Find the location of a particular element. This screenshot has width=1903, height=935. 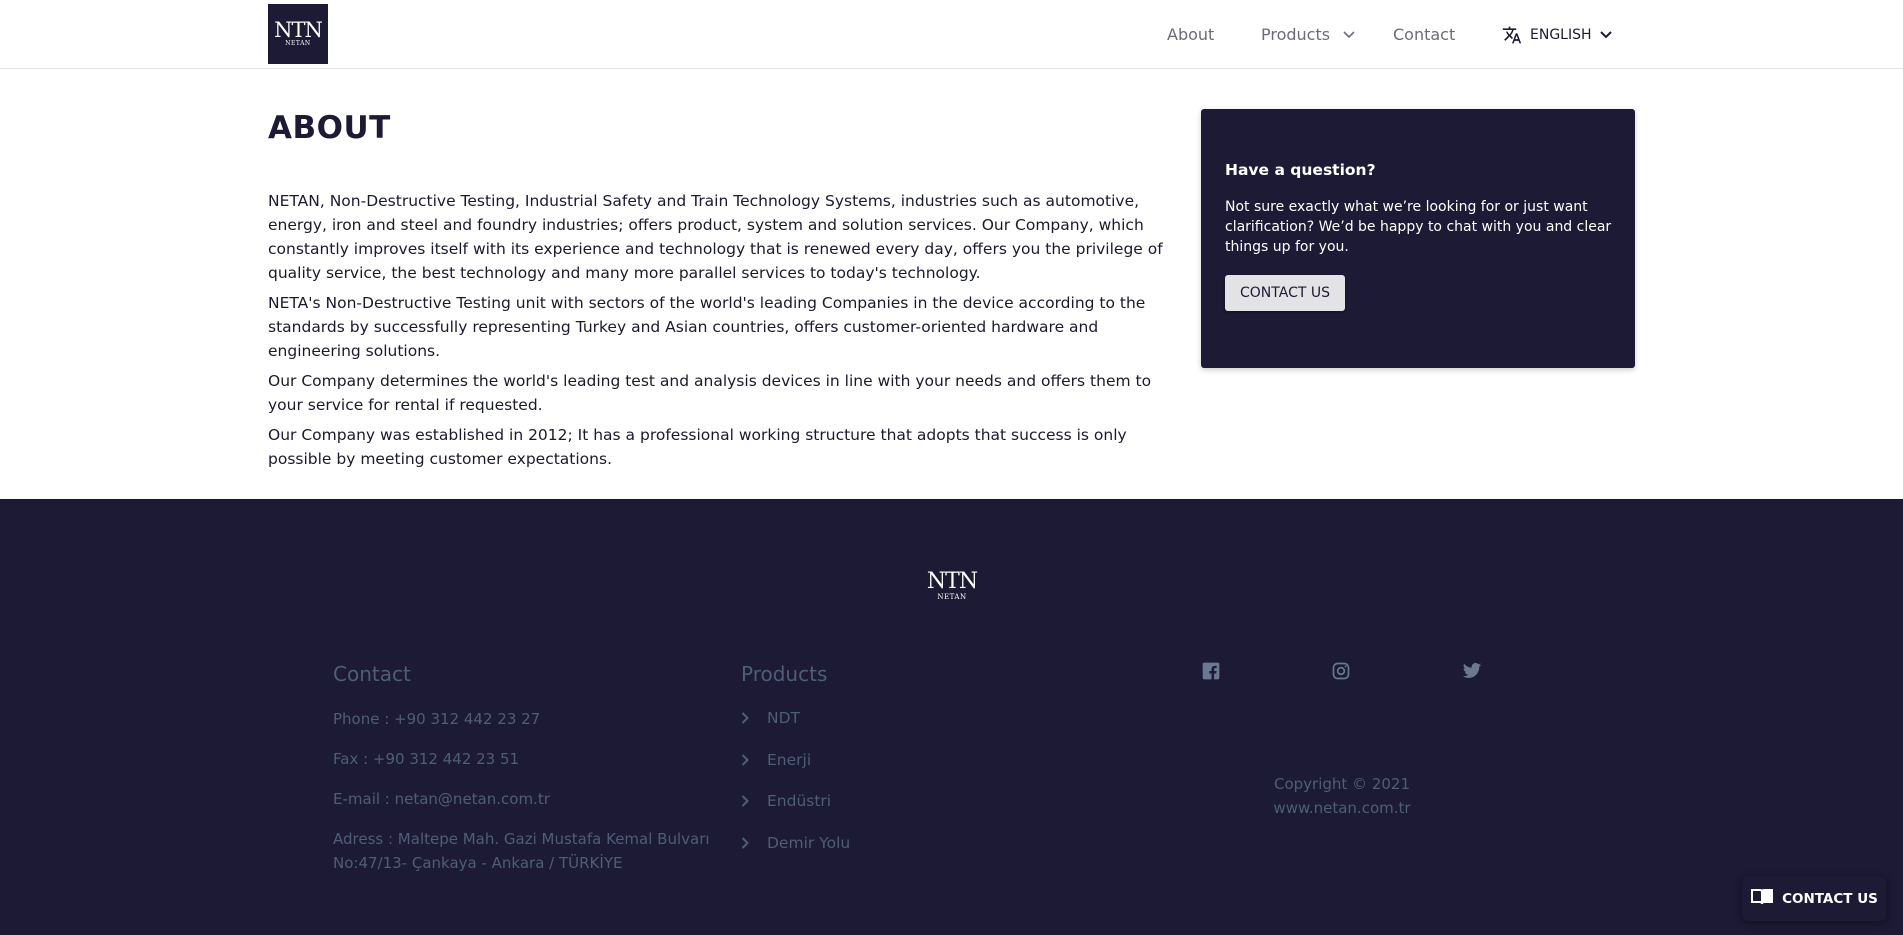

footer-email: E-mail : netan@netan.com.tr is located at coordinates (441, 799).